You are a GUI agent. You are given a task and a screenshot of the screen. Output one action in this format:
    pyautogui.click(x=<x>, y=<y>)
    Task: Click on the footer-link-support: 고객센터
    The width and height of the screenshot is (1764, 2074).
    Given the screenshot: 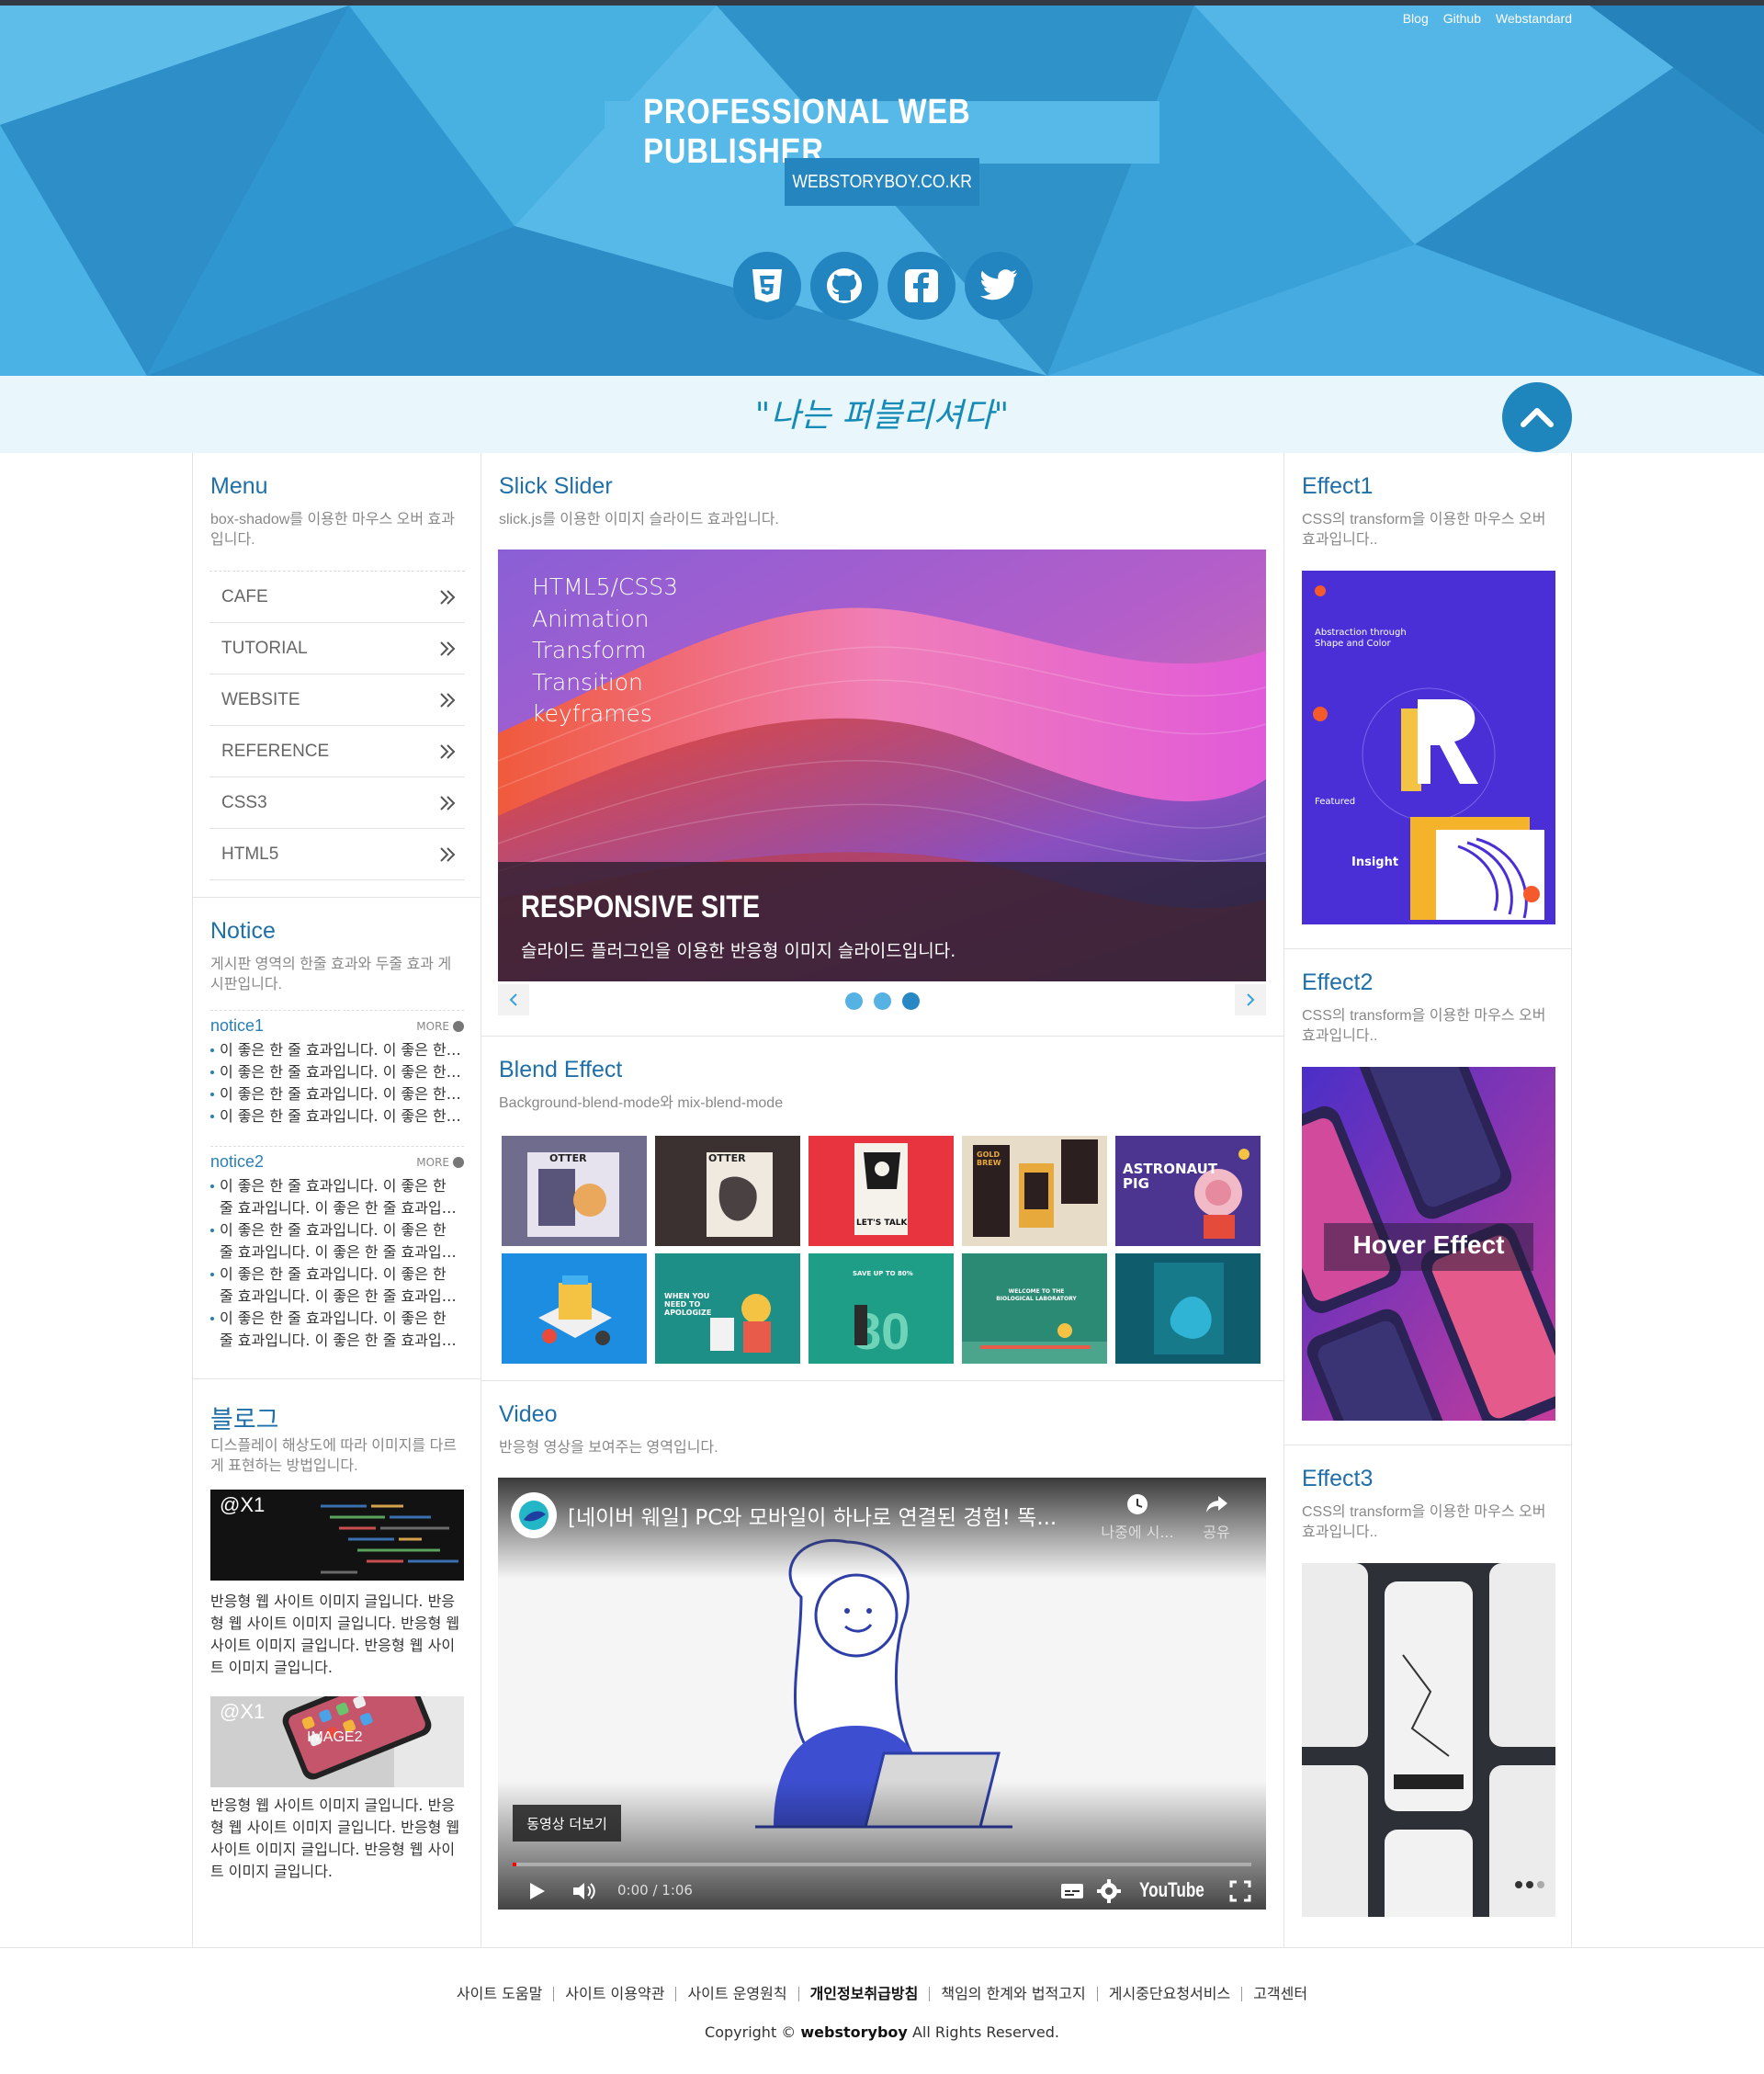 What is the action you would take?
    pyautogui.click(x=1279, y=1994)
    